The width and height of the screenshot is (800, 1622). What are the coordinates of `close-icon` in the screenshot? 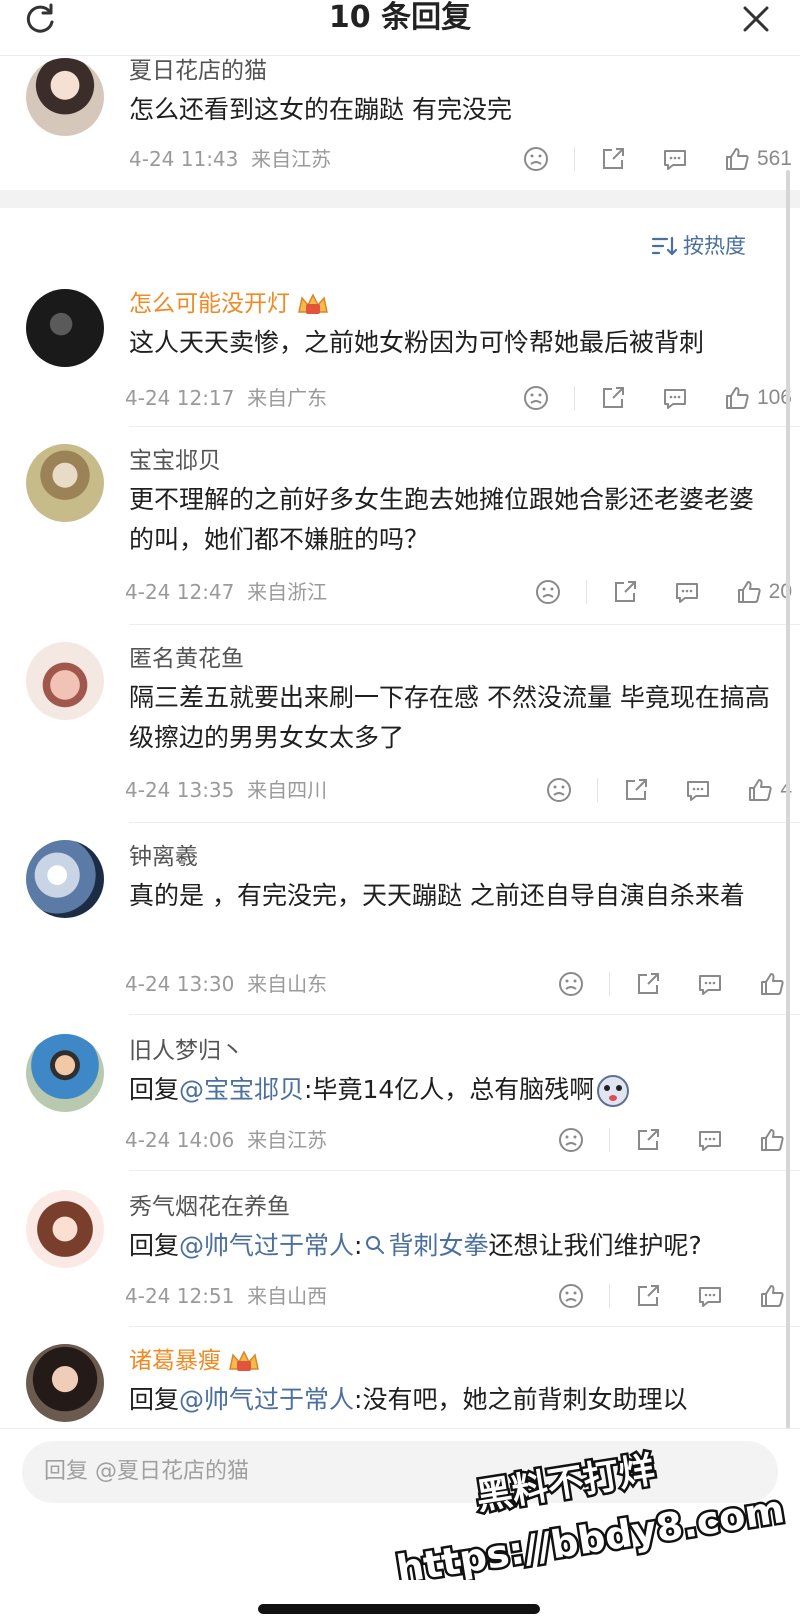 It's located at (756, 19).